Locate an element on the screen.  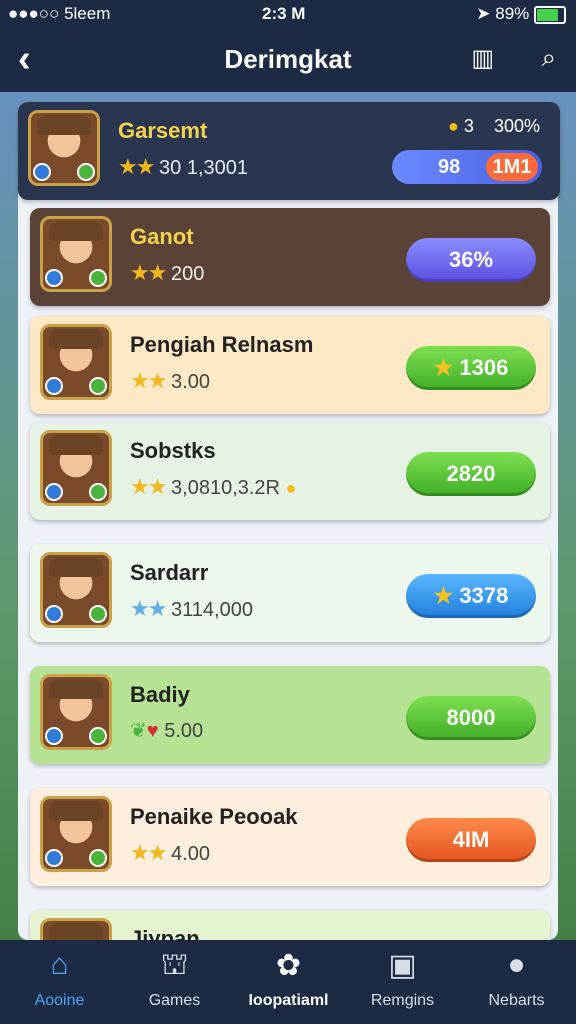
player-stats: ★★ 30 1,3001 is located at coordinates (183, 166).